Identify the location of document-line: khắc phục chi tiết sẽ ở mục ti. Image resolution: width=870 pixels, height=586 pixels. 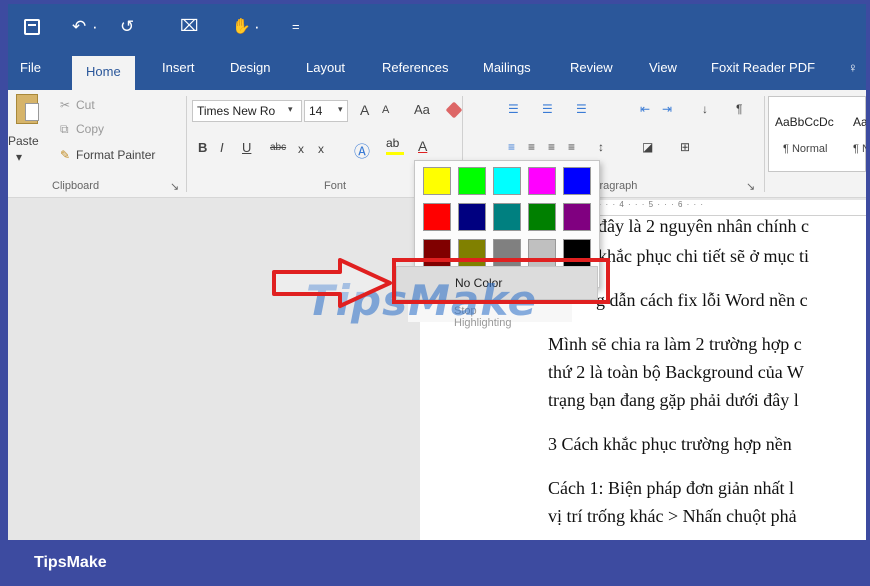
(703, 256).